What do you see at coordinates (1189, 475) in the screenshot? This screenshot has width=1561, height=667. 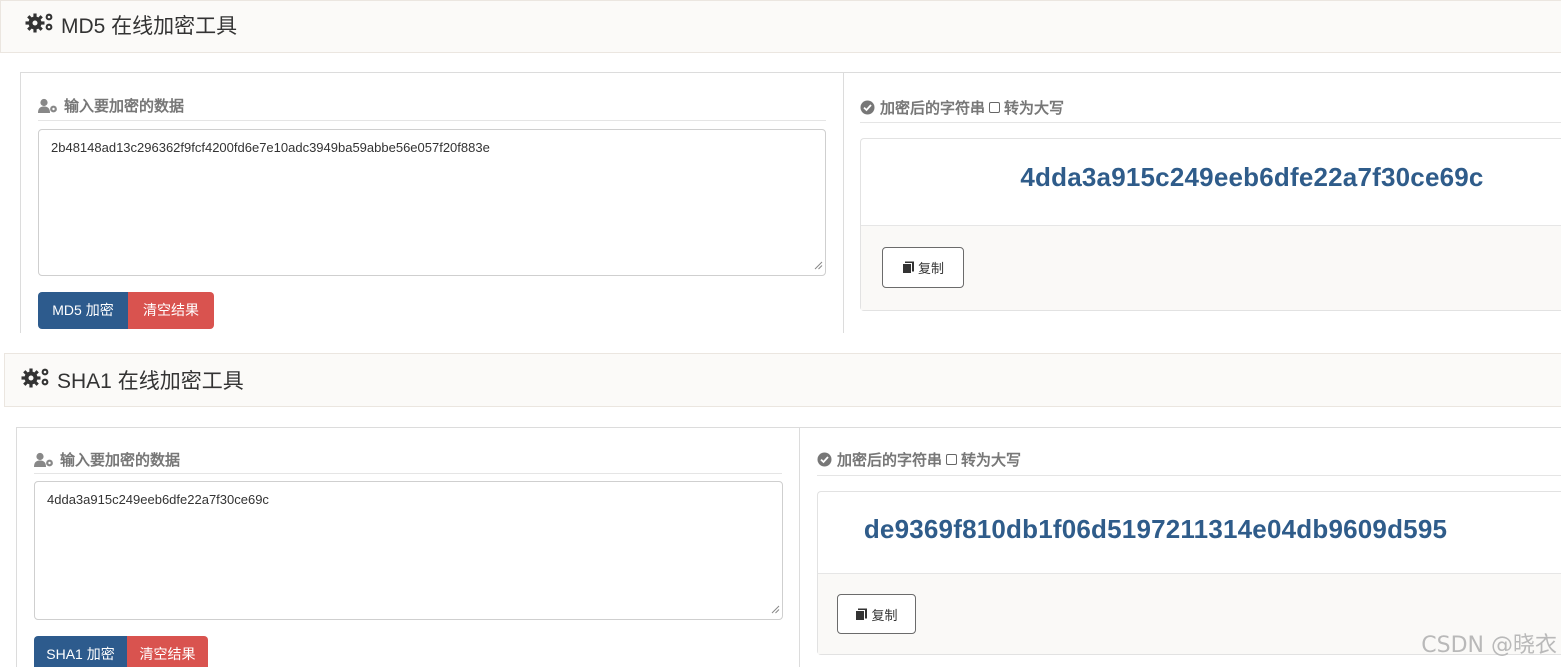 I see `sha1-result-heading-rule` at bounding box center [1189, 475].